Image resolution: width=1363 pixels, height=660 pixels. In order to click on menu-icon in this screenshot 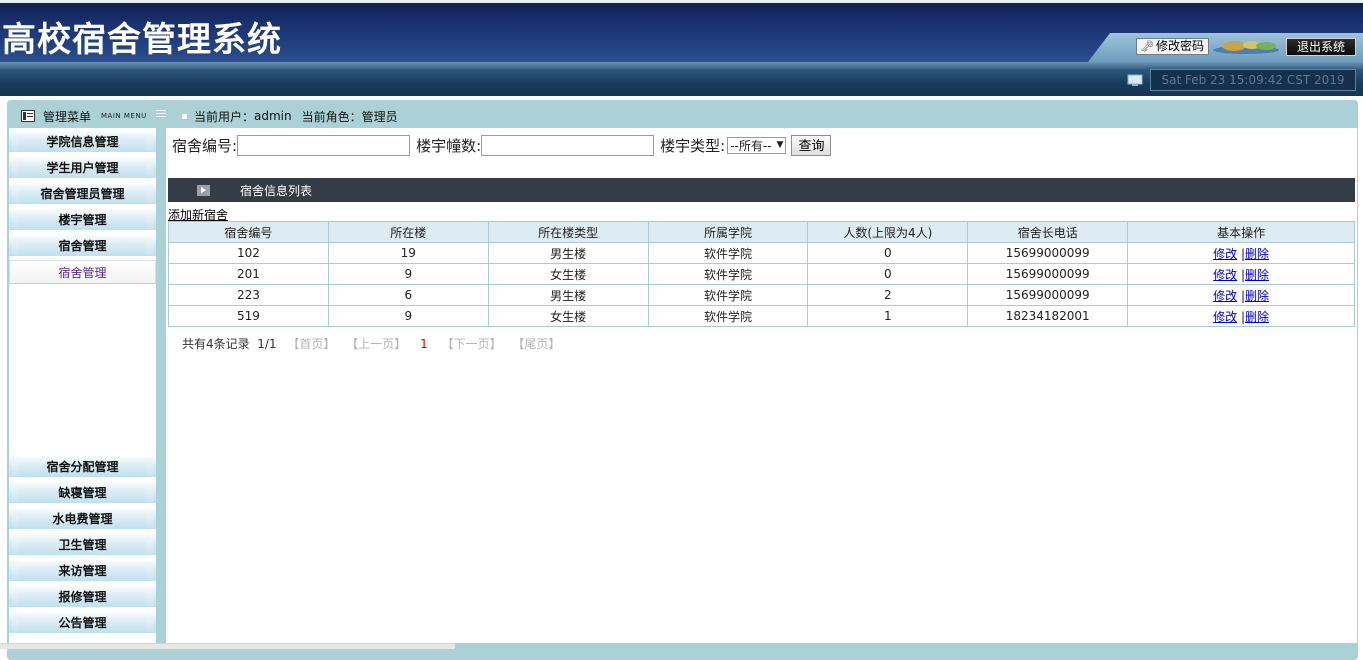, I will do `click(28, 116)`.